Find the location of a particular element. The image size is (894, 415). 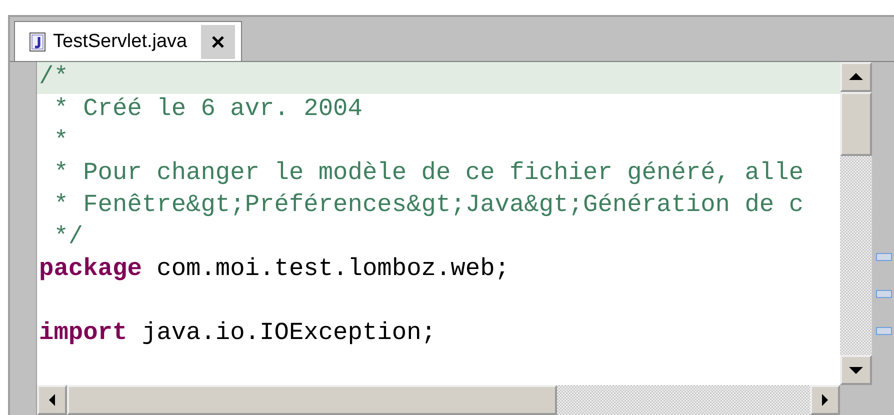

code-comment: * Pour changer le modèle de ce fichier généré, alle is located at coordinates (428, 173).